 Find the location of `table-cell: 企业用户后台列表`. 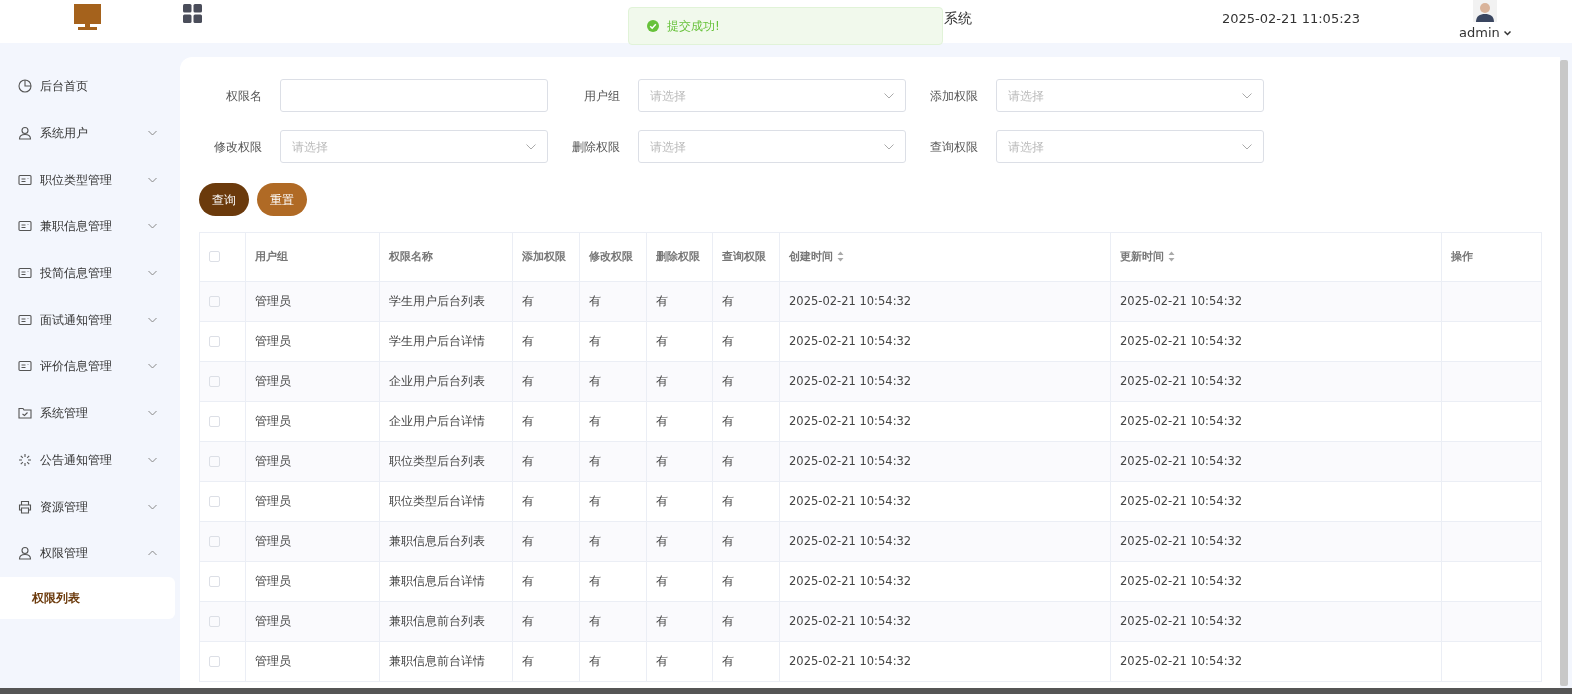

table-cell: 企业用户后台列表 is located at coordinates (437, 380).